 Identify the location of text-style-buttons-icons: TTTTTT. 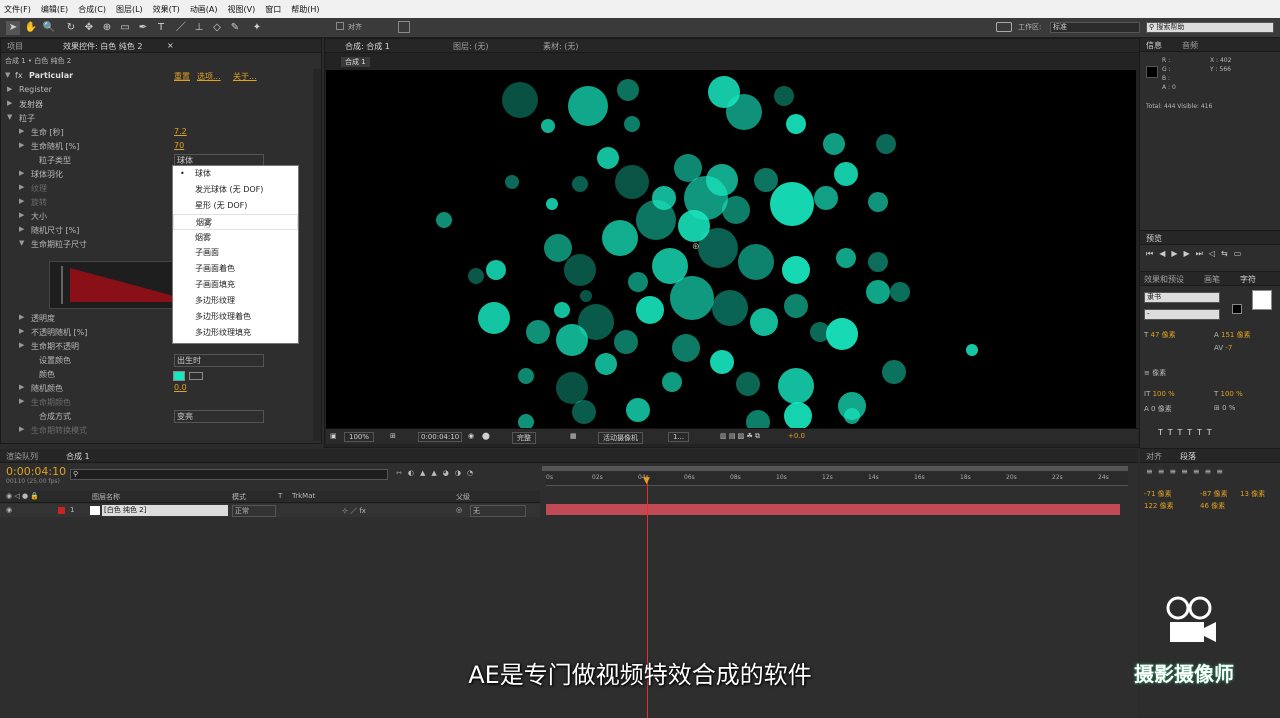
(1187, 432).